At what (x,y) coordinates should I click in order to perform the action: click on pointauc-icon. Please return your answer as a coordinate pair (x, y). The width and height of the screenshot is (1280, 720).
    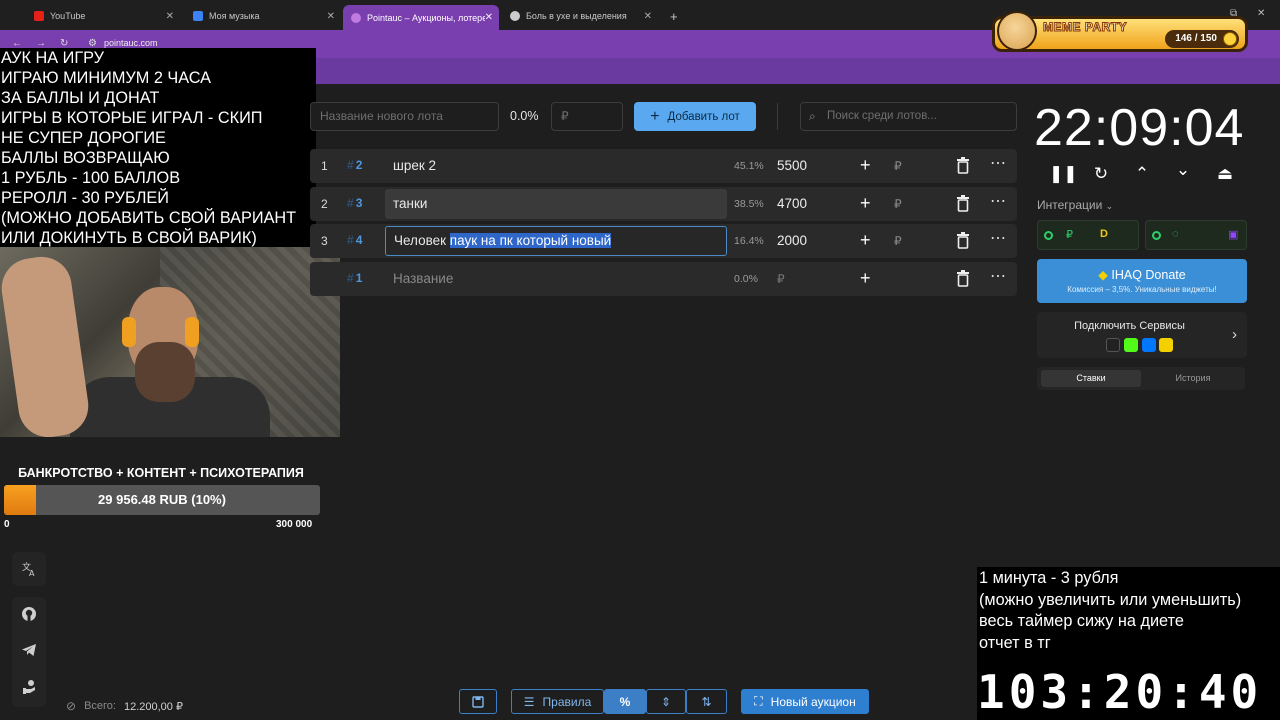
    Looking at the image, I should click on (356, 17).